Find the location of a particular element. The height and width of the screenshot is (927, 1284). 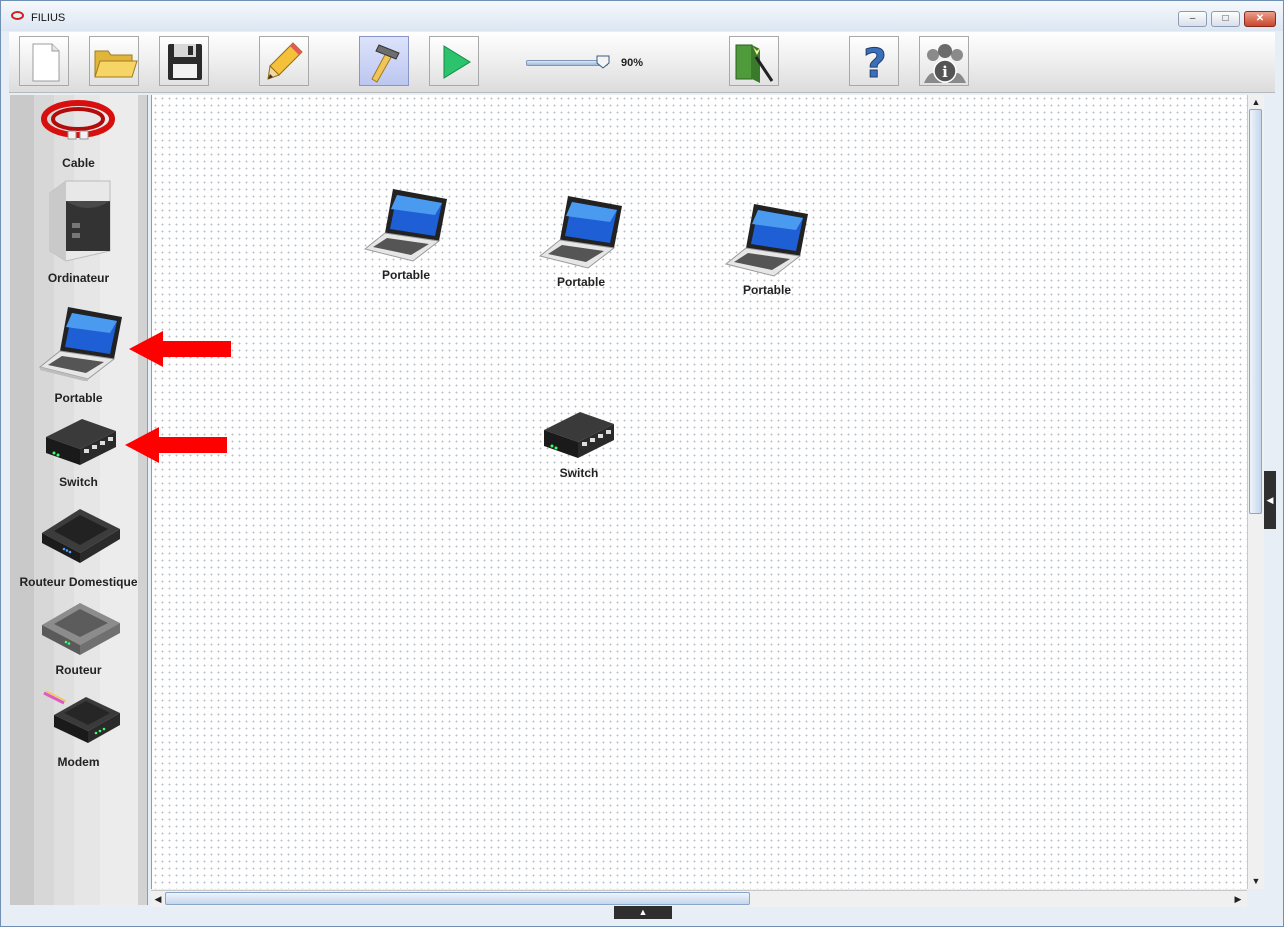

horizontal-scrollbar: ◀ ▶ is located at coordinates (699, 898).